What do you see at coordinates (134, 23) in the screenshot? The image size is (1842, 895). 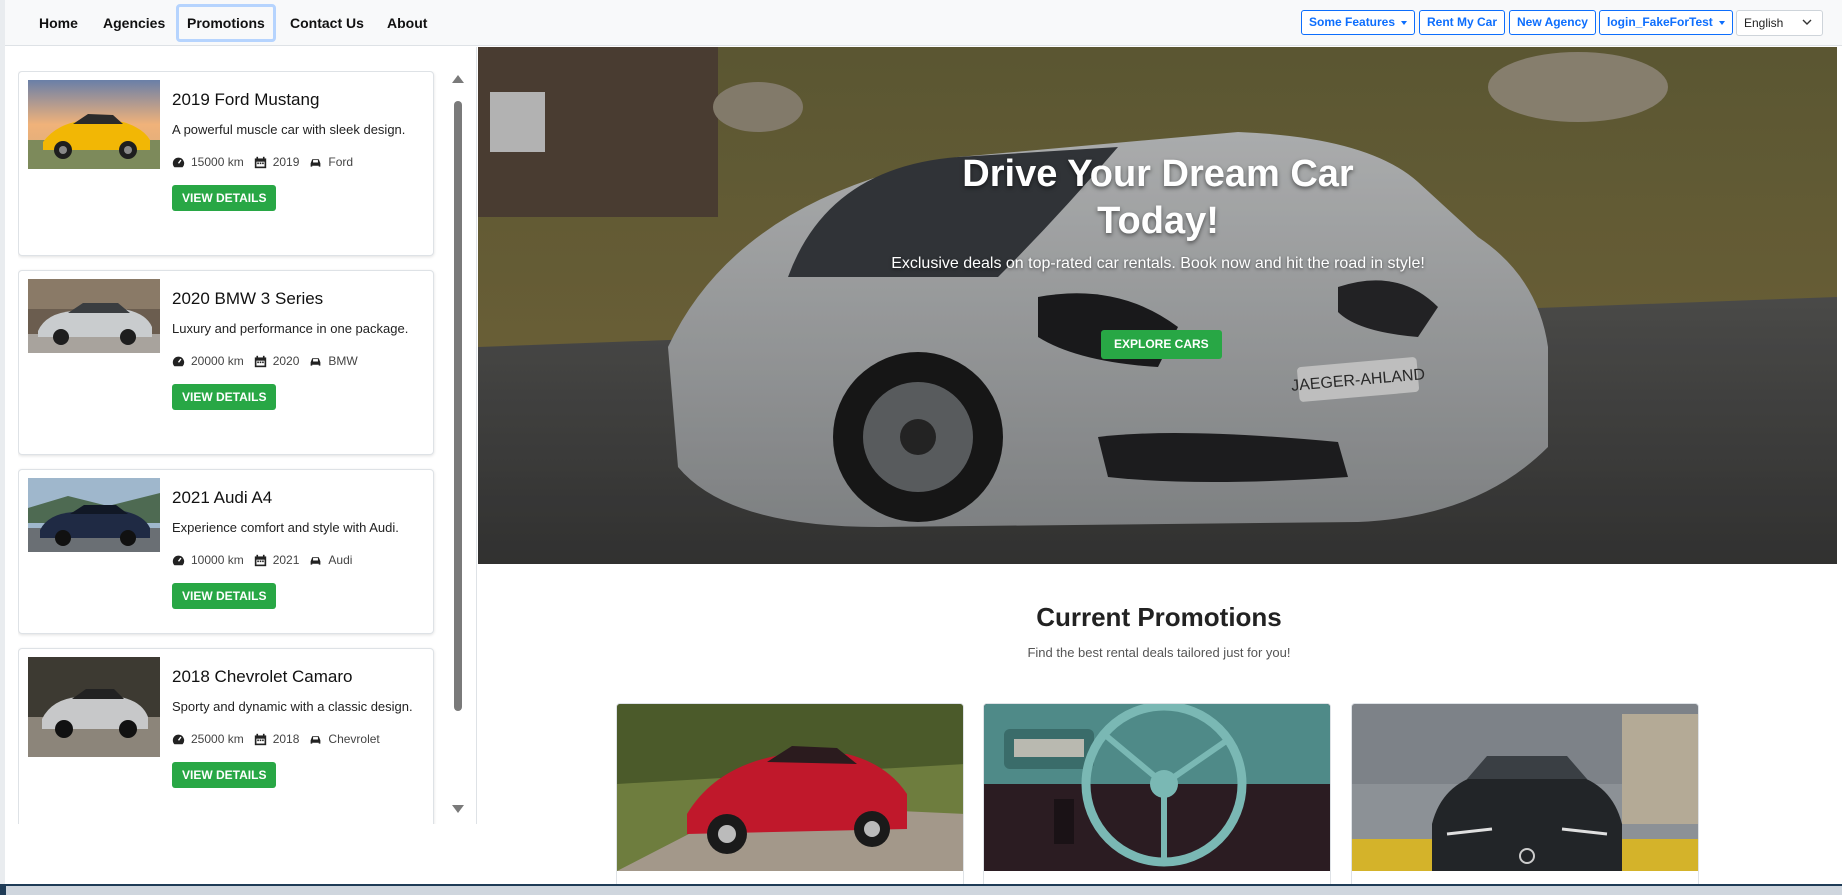 I see `nav-agencies: Agencies` at bounding box center [134, 23].